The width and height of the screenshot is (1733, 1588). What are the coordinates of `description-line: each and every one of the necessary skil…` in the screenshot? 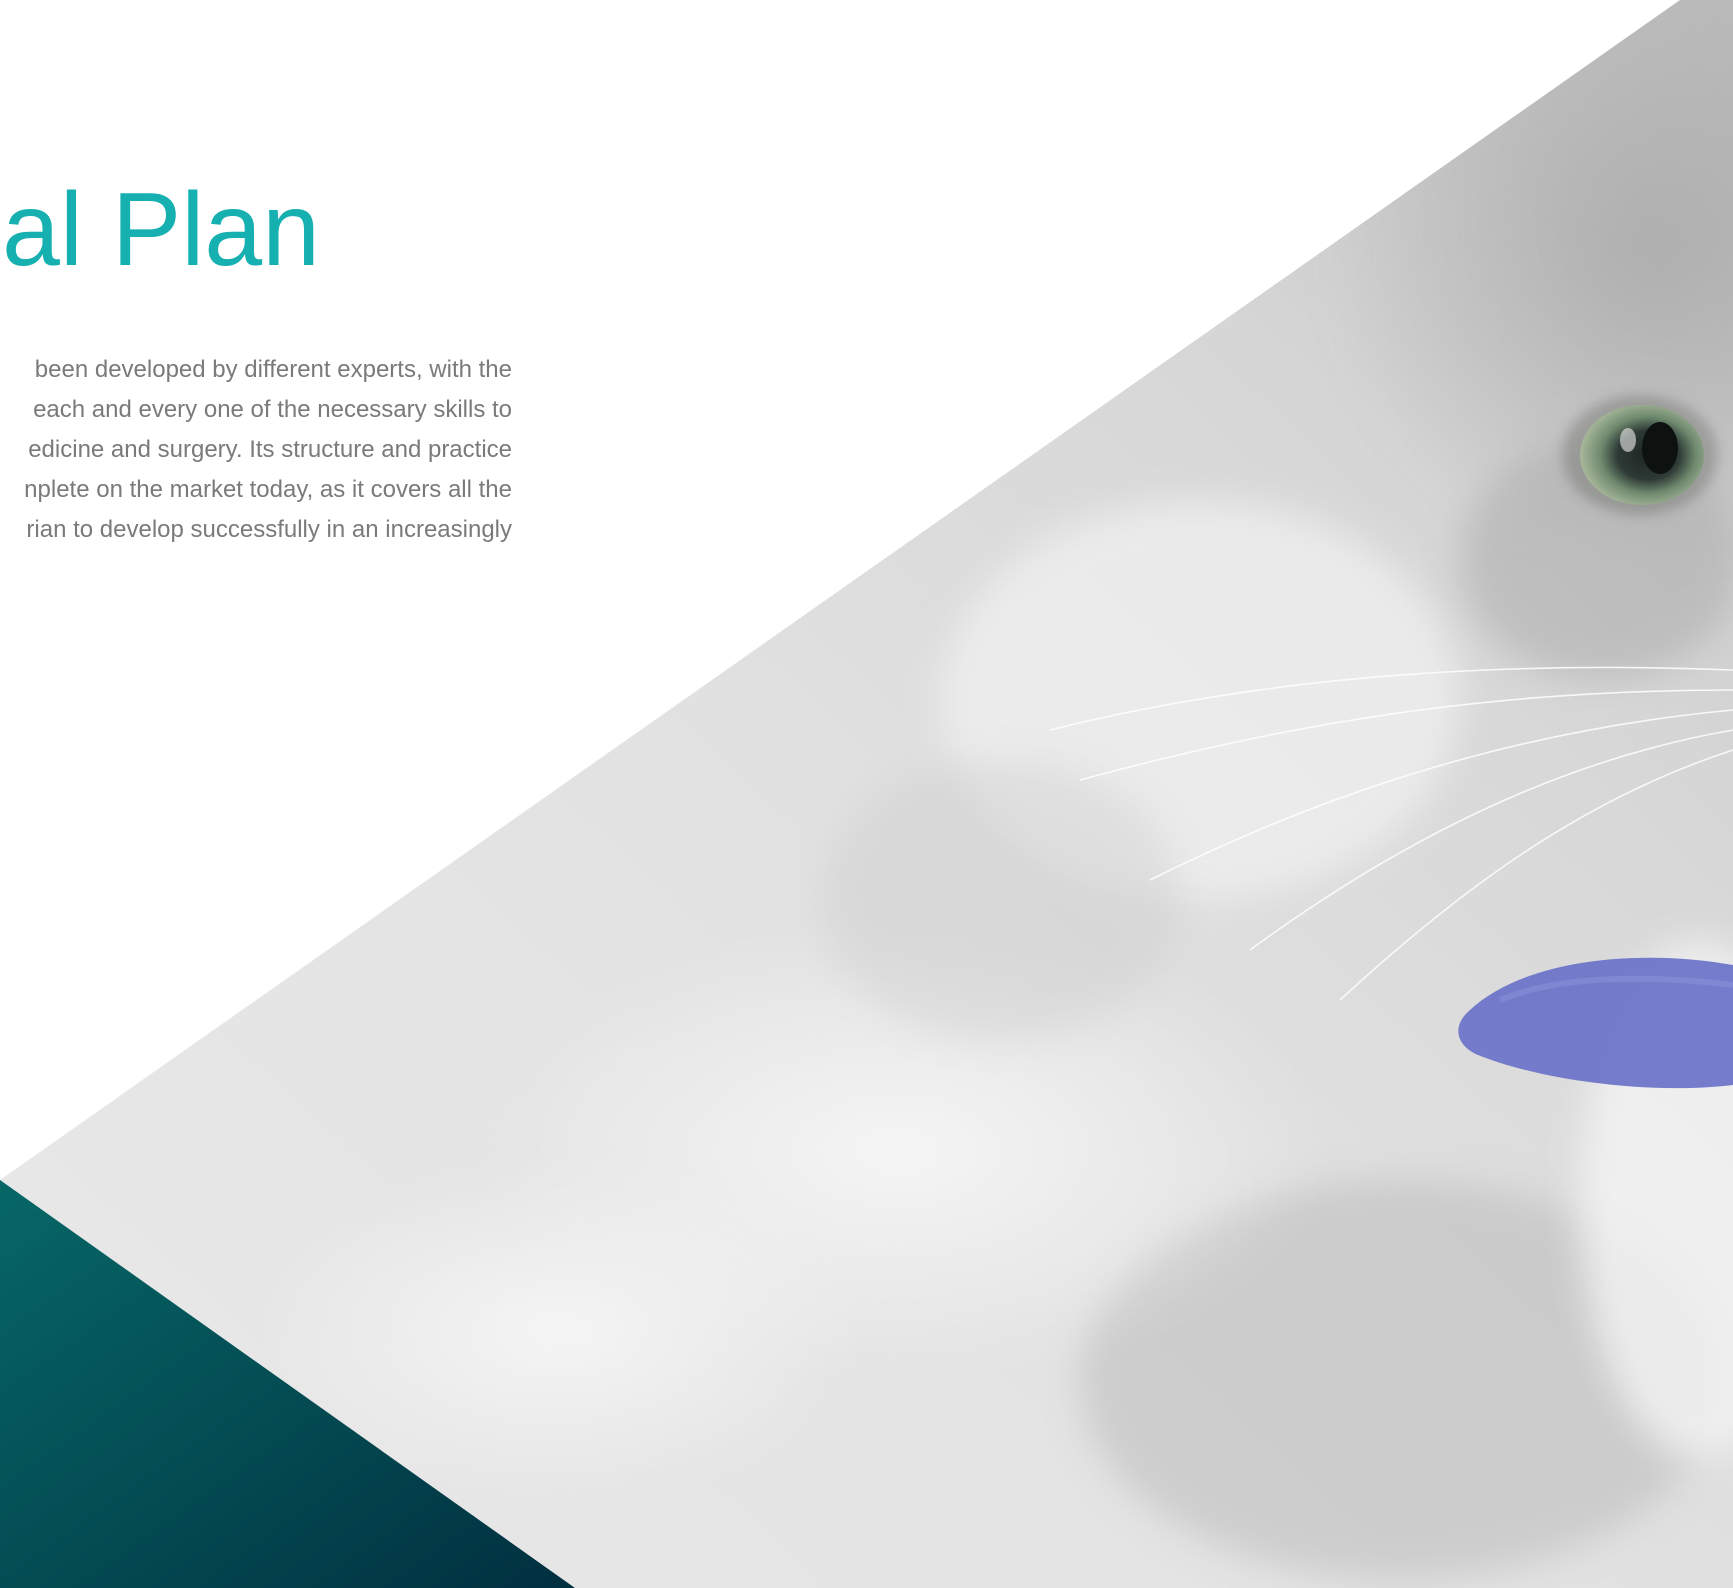 It's located at (272, 409).